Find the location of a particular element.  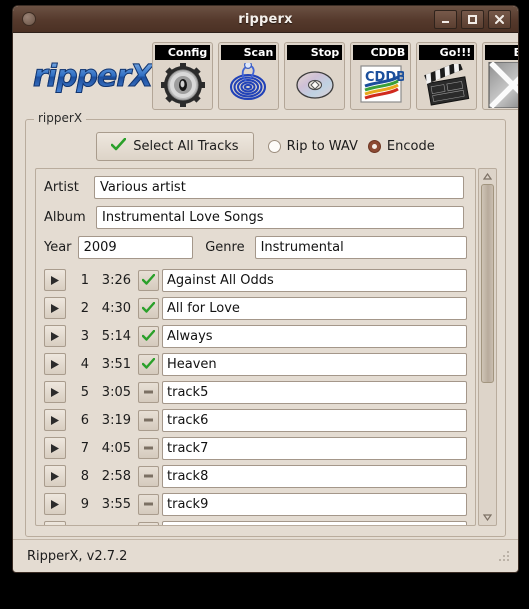

radio-indicator-encode is located at coordinates (374, 146).